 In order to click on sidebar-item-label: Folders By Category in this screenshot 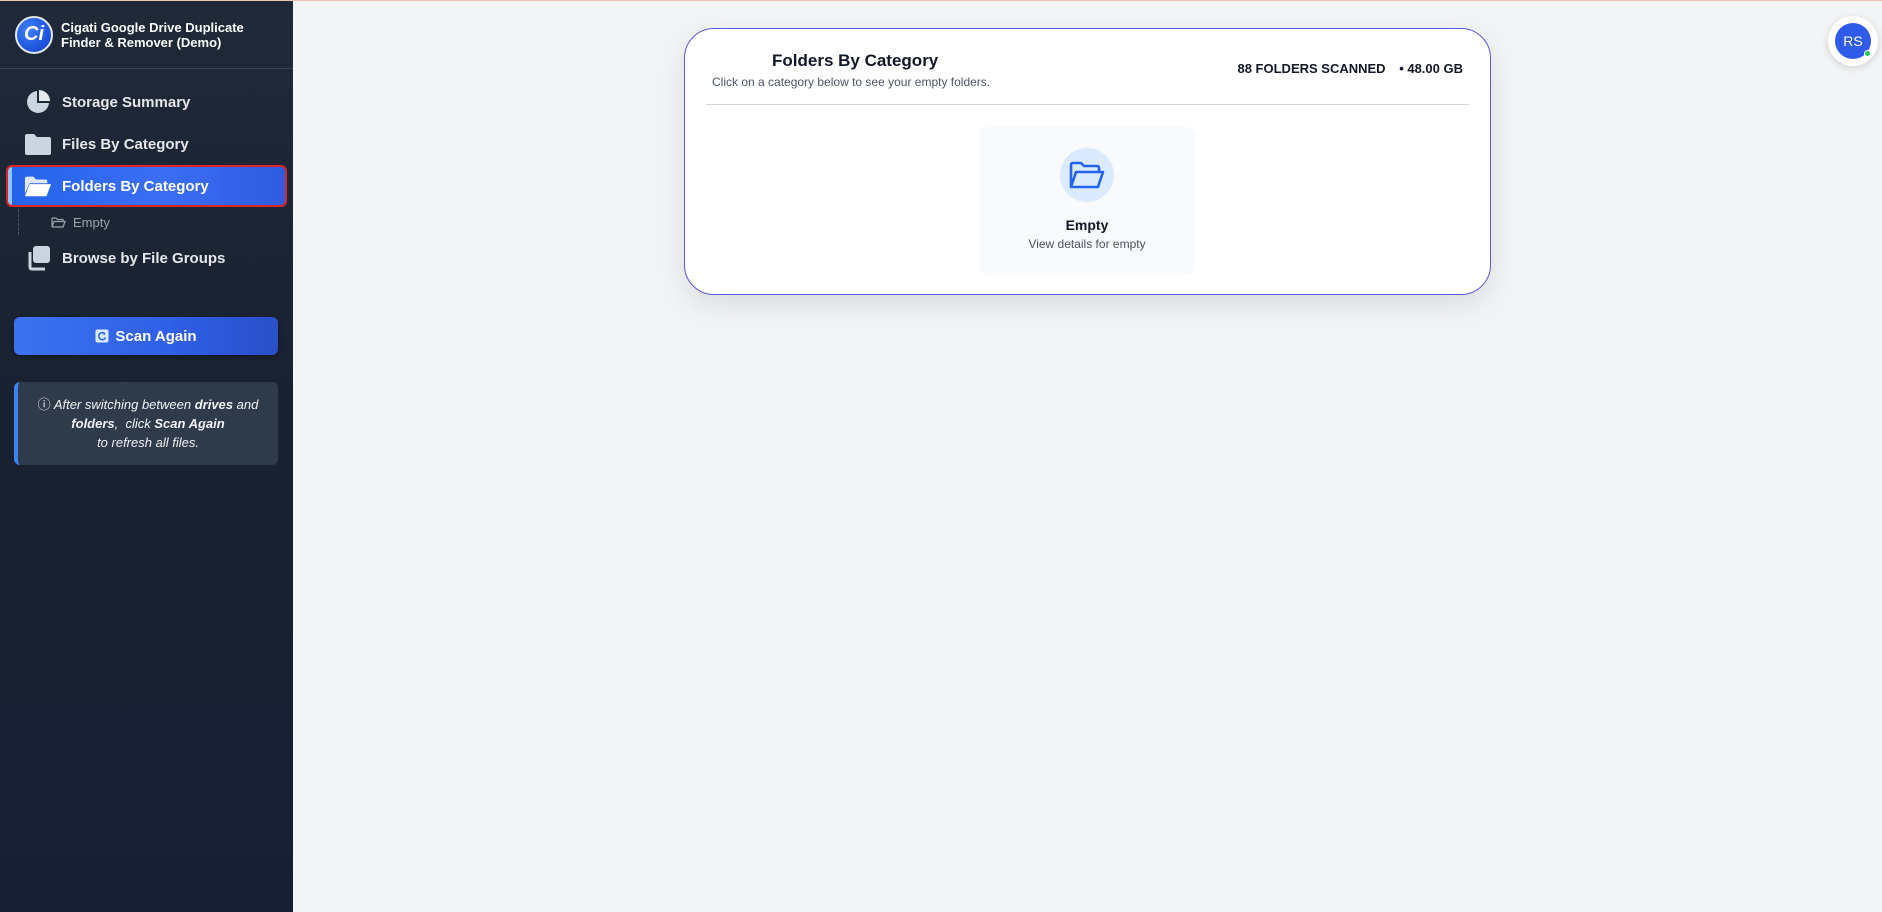, I will do `click(135, 186)`.